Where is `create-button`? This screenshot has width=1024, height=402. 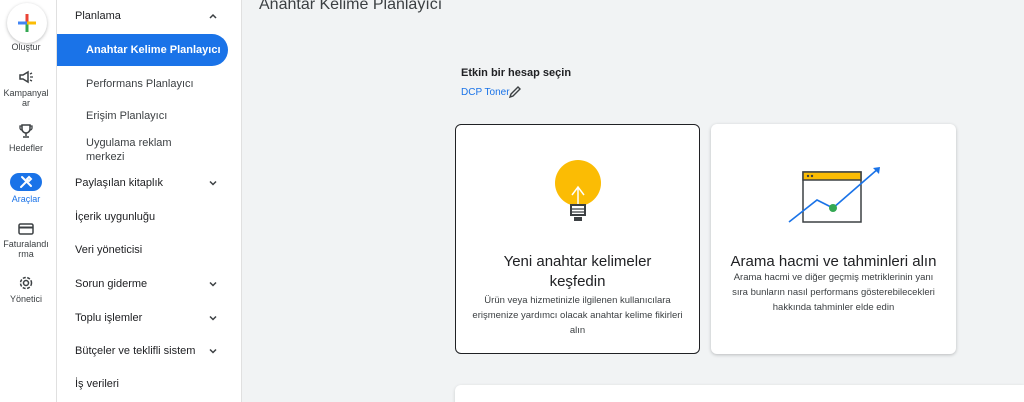 create-button is located at coordinates (27, 23).